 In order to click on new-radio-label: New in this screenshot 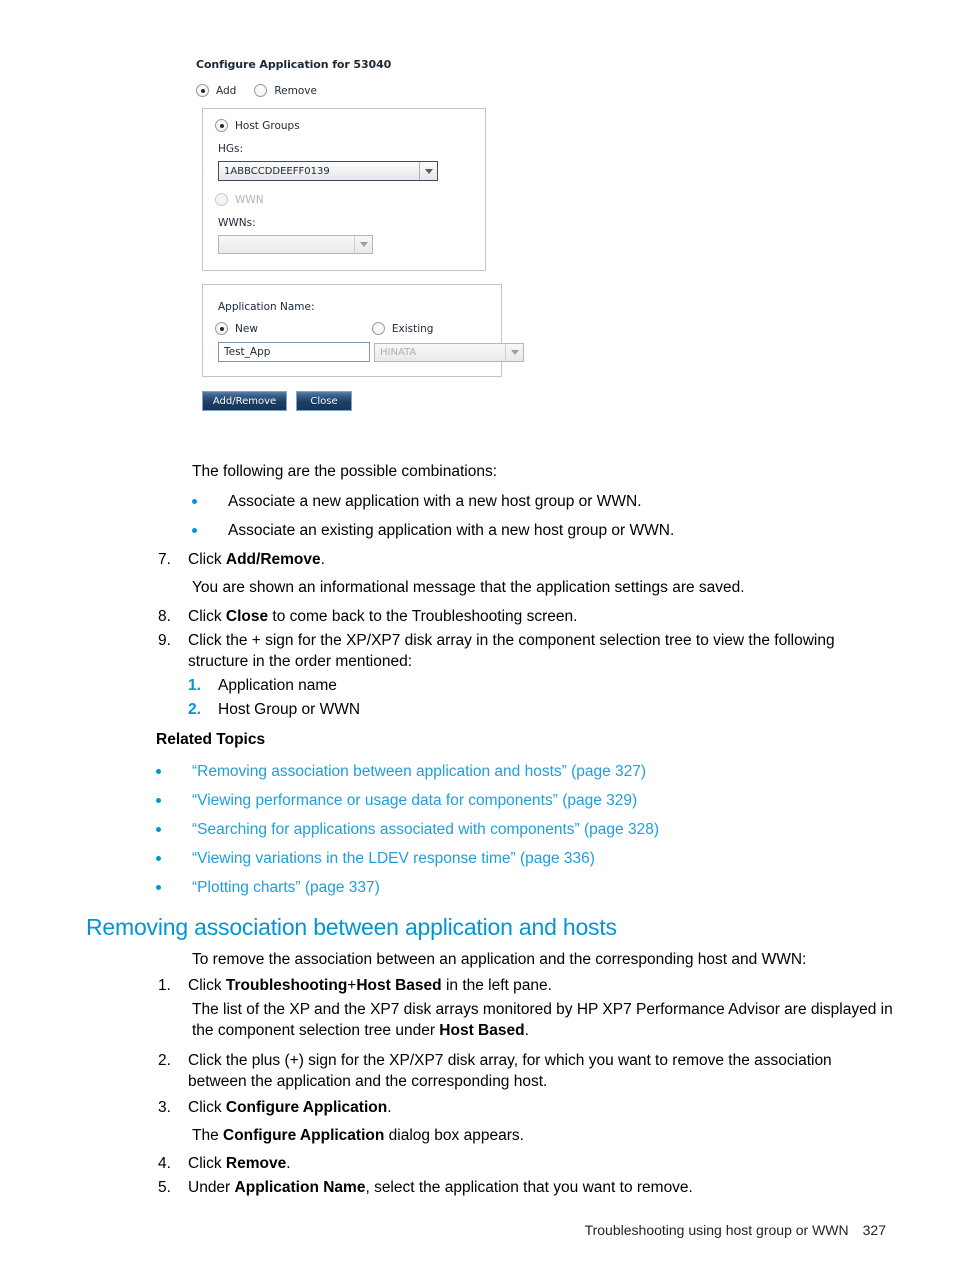, I will do `click(246, 328)`.